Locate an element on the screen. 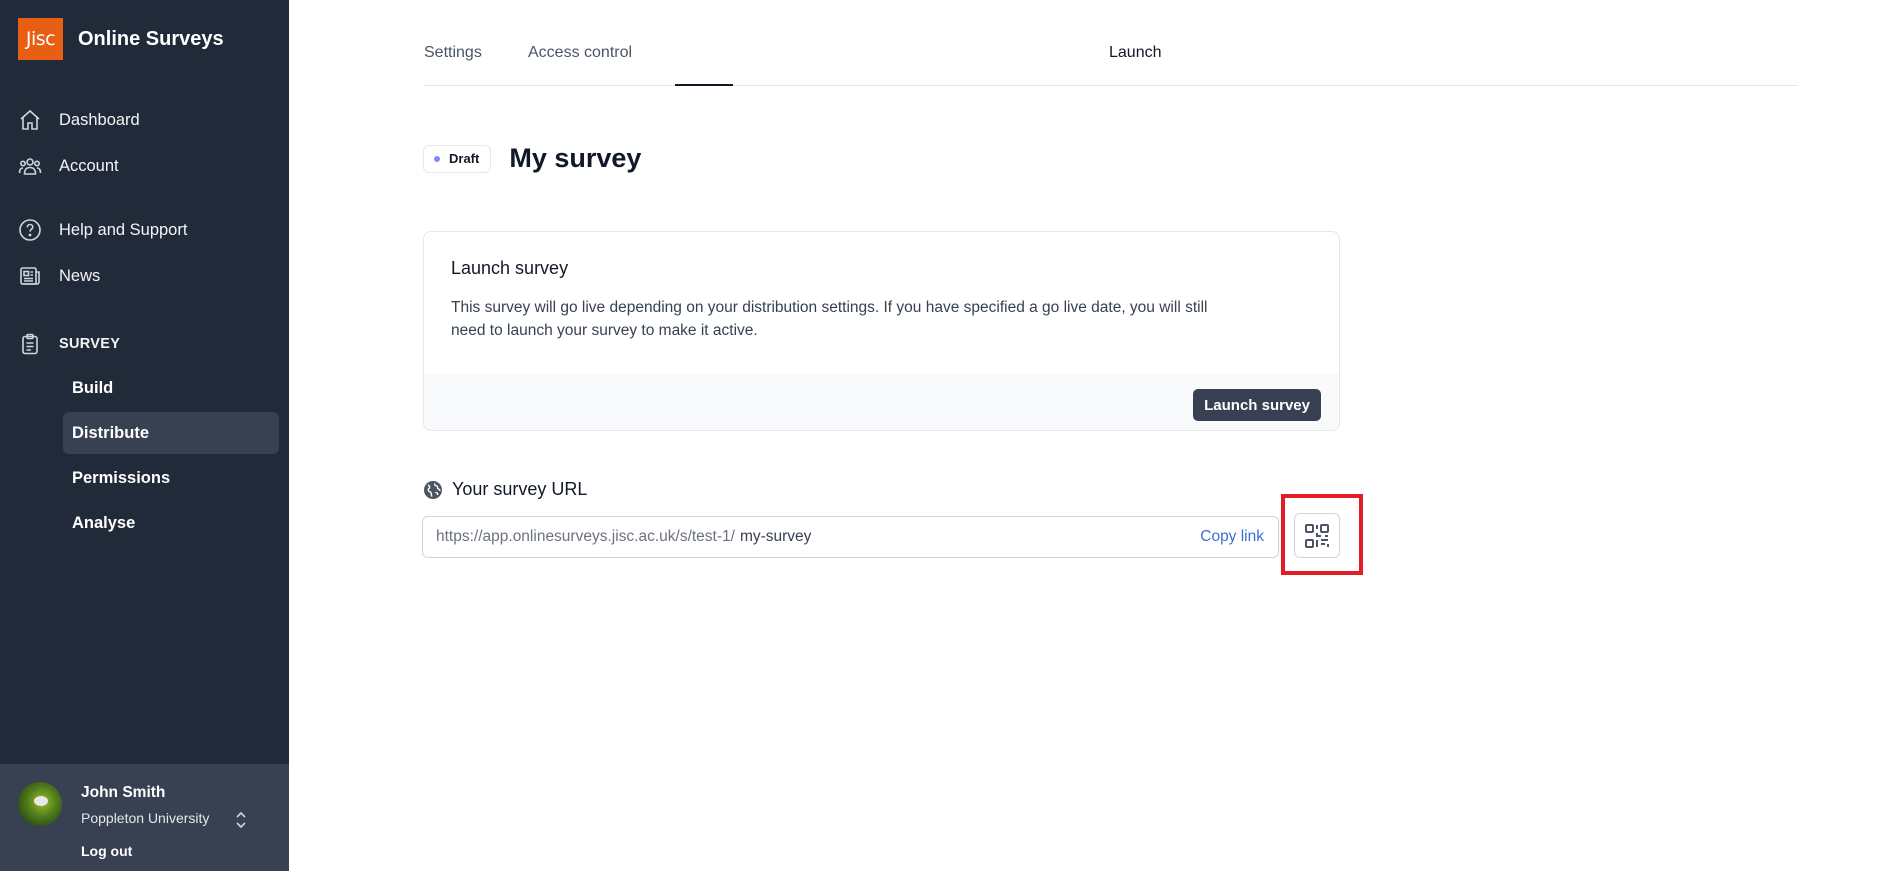 The image size is (1899, 871). brand: Jisc Online Surveys is located at coordinates (121, 39).